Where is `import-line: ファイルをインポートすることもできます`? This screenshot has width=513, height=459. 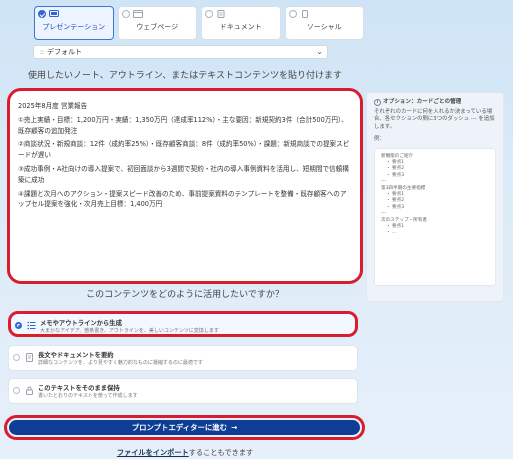 import-line: ファイルをインポートすることもできます is located at coordinates (185, 453).